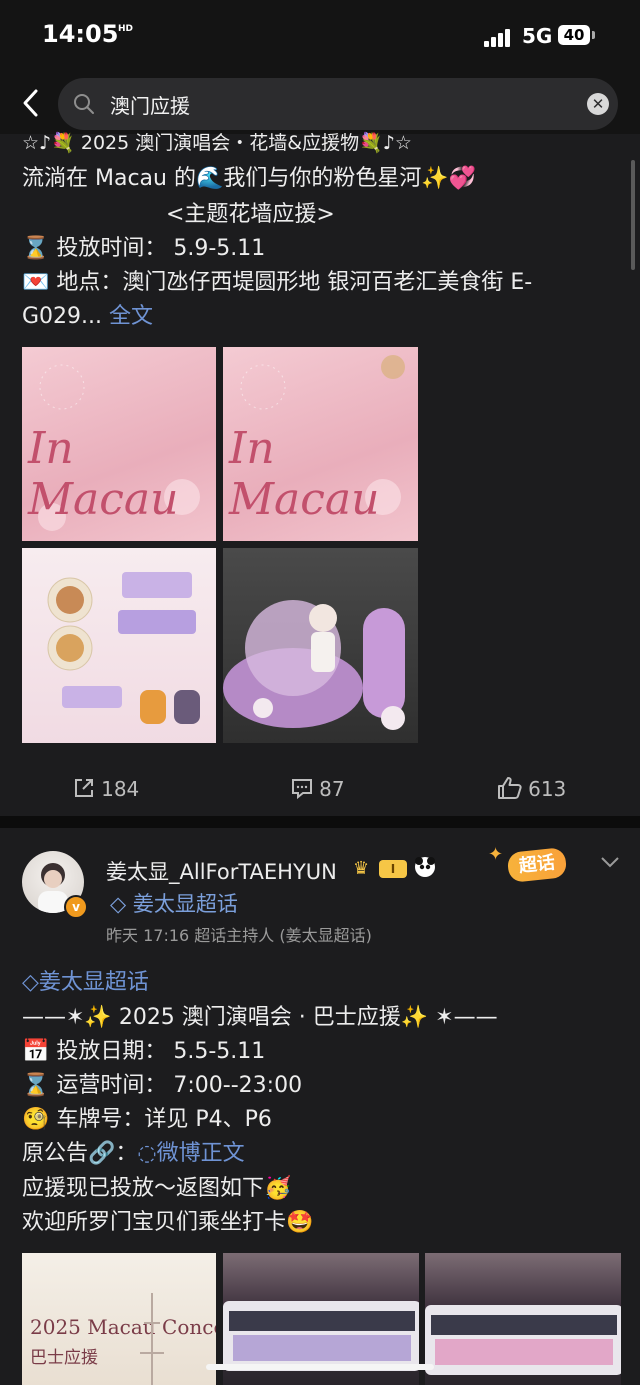  Describe the element at coordinates (126, 29) in the screenshot. I see `hd-icon: HD` at that location.